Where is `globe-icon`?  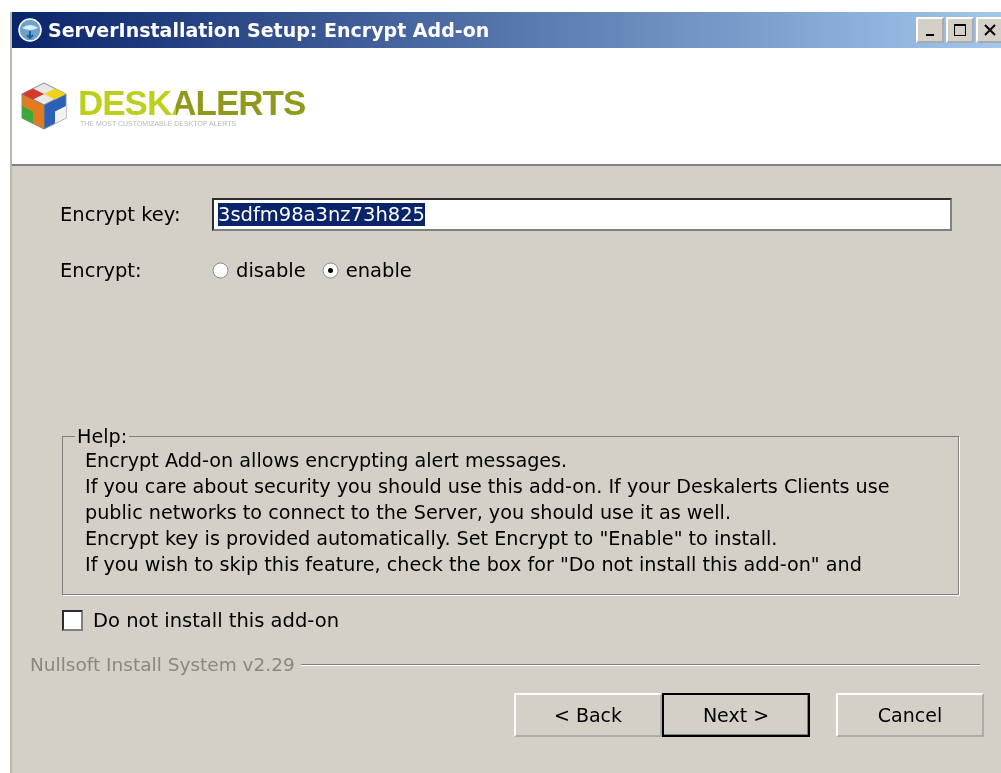 globe-icon is located at coordinates (30, 30).